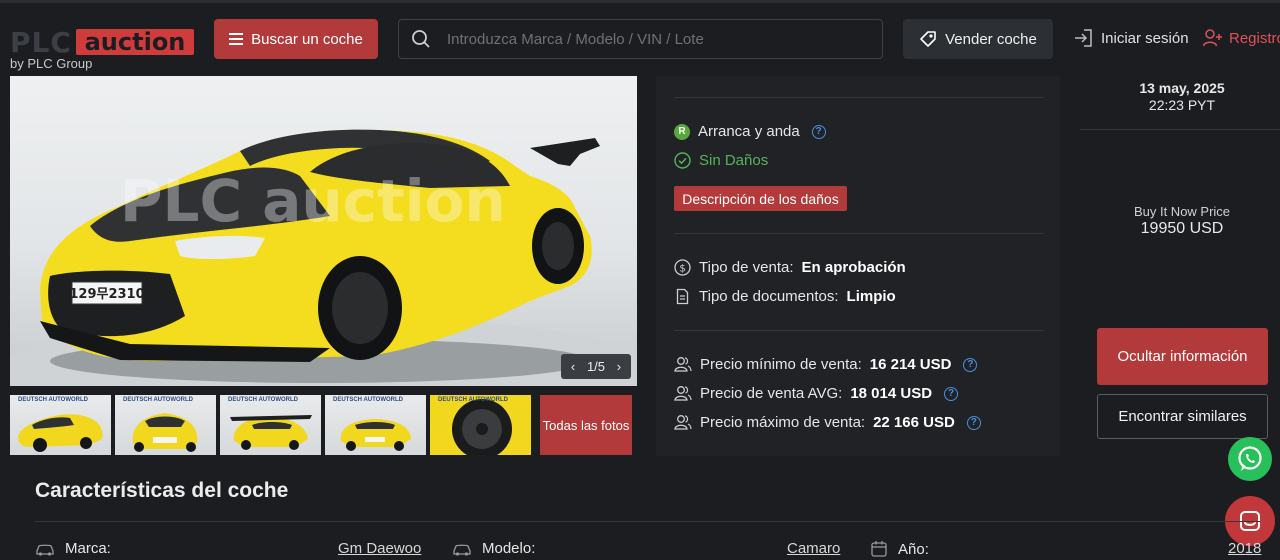  Describe the element at coordinates (783, 422) in the screenshot. I see `price-max-label: Precio máximo de venta:` at that location.